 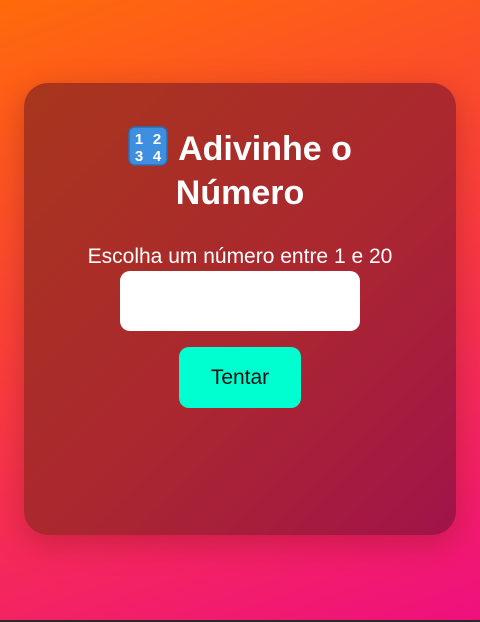 I want to click on input-numbers-icon: 1 2 3 4, so click(x=148, y=146).